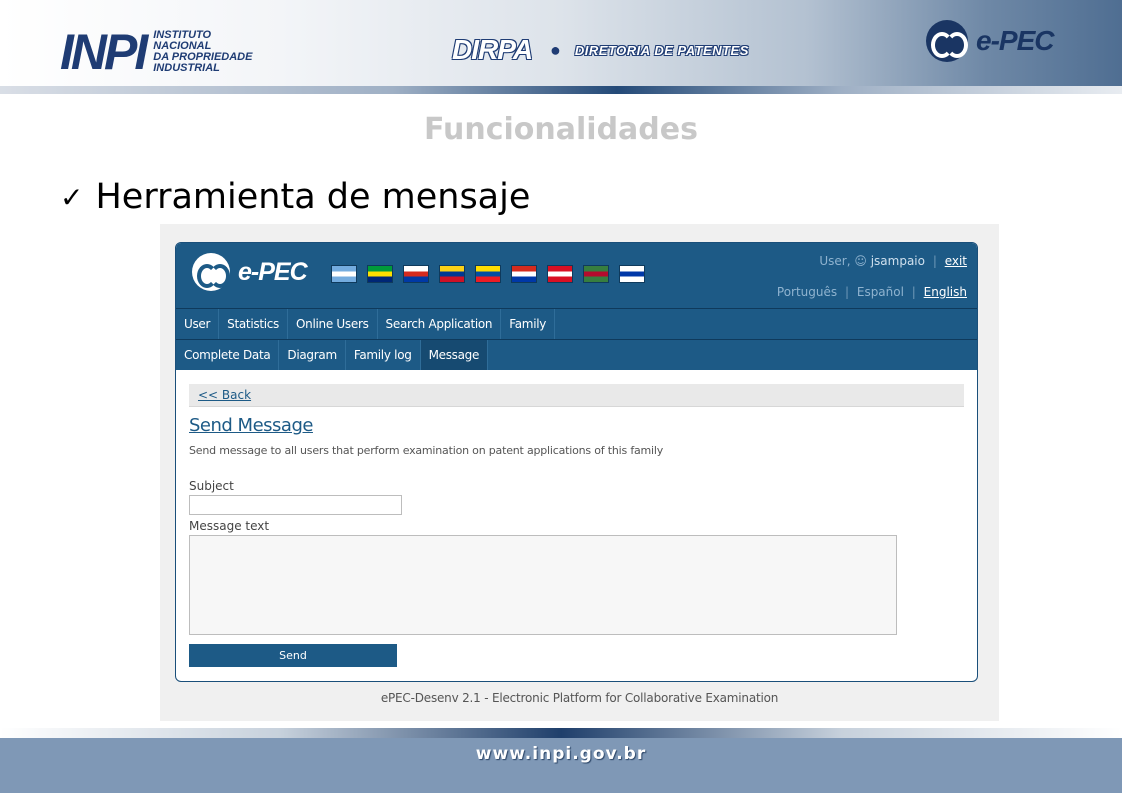 The width and height of the screenshot is (1122, 793). I want to click on checkmark-icon: ✓, so click(72, 197).